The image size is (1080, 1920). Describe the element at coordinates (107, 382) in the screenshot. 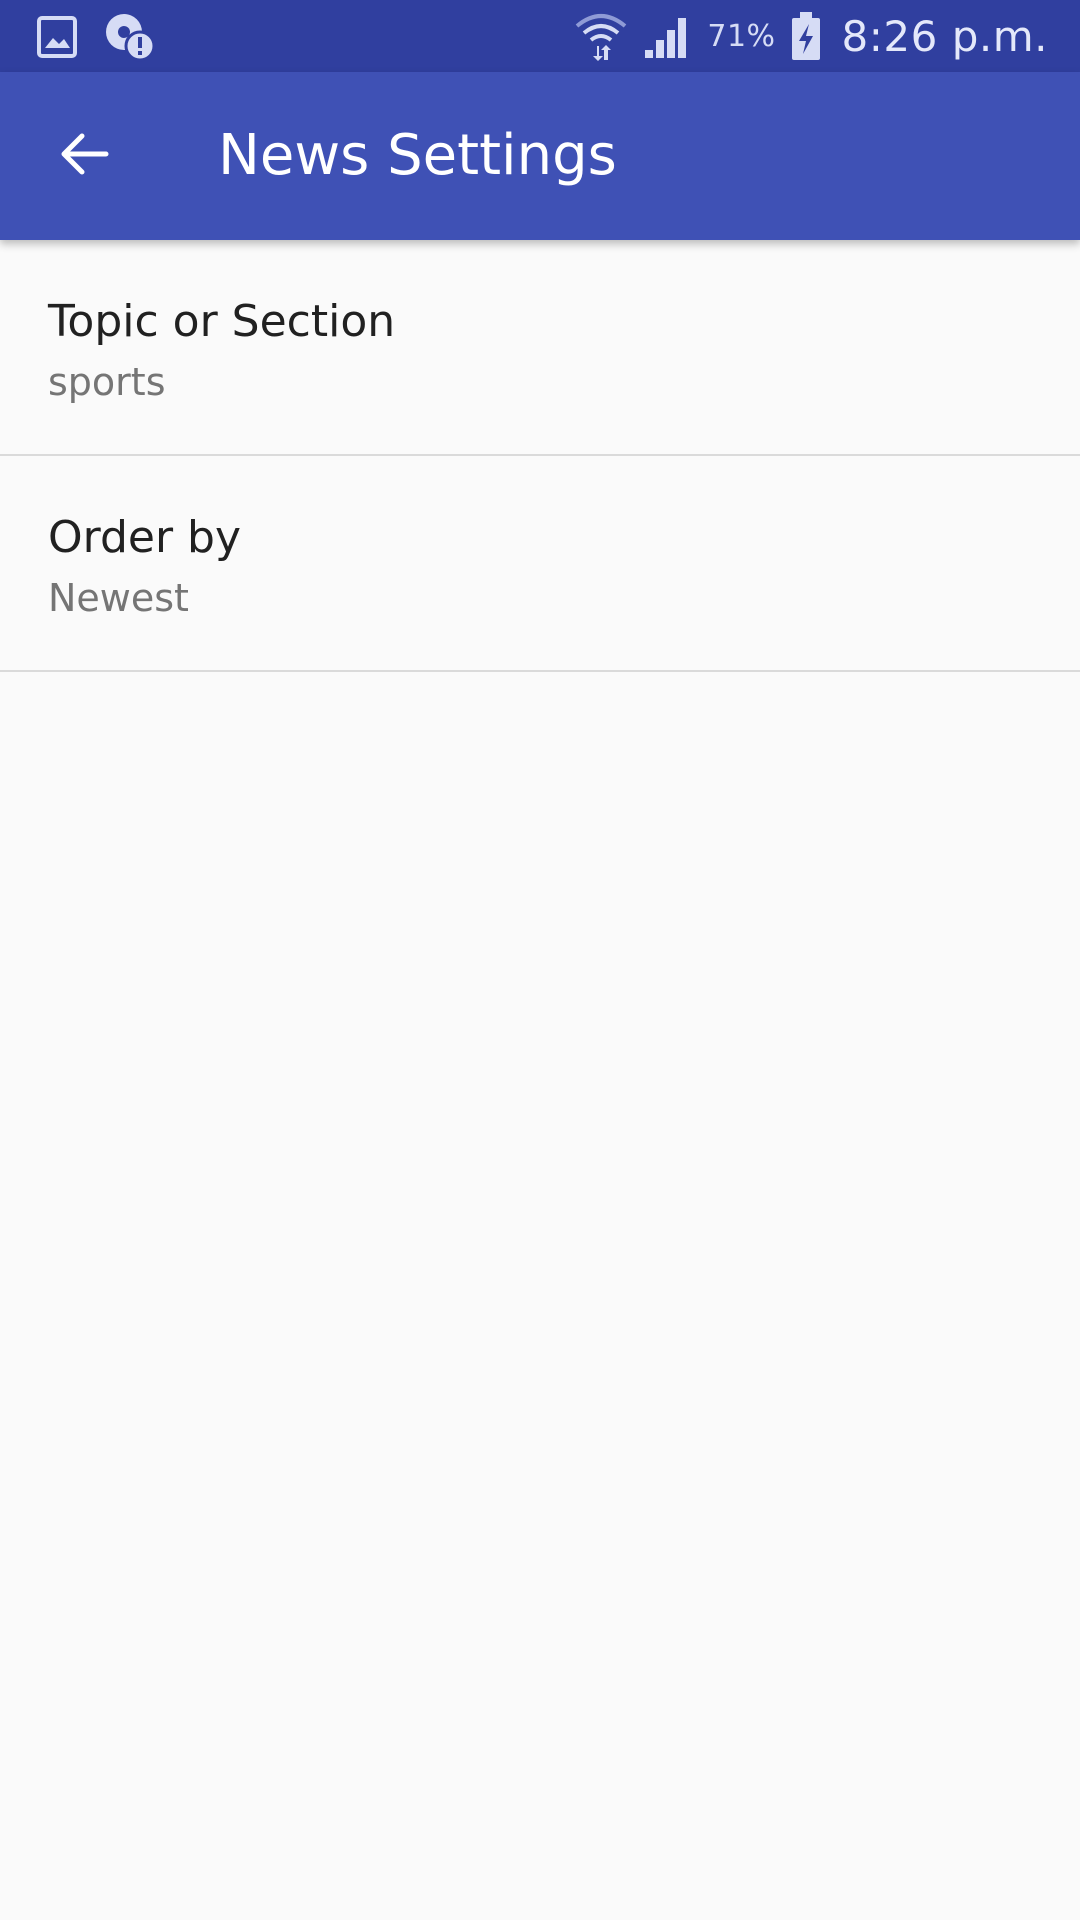

I see `preference-summary: sports` at that location.